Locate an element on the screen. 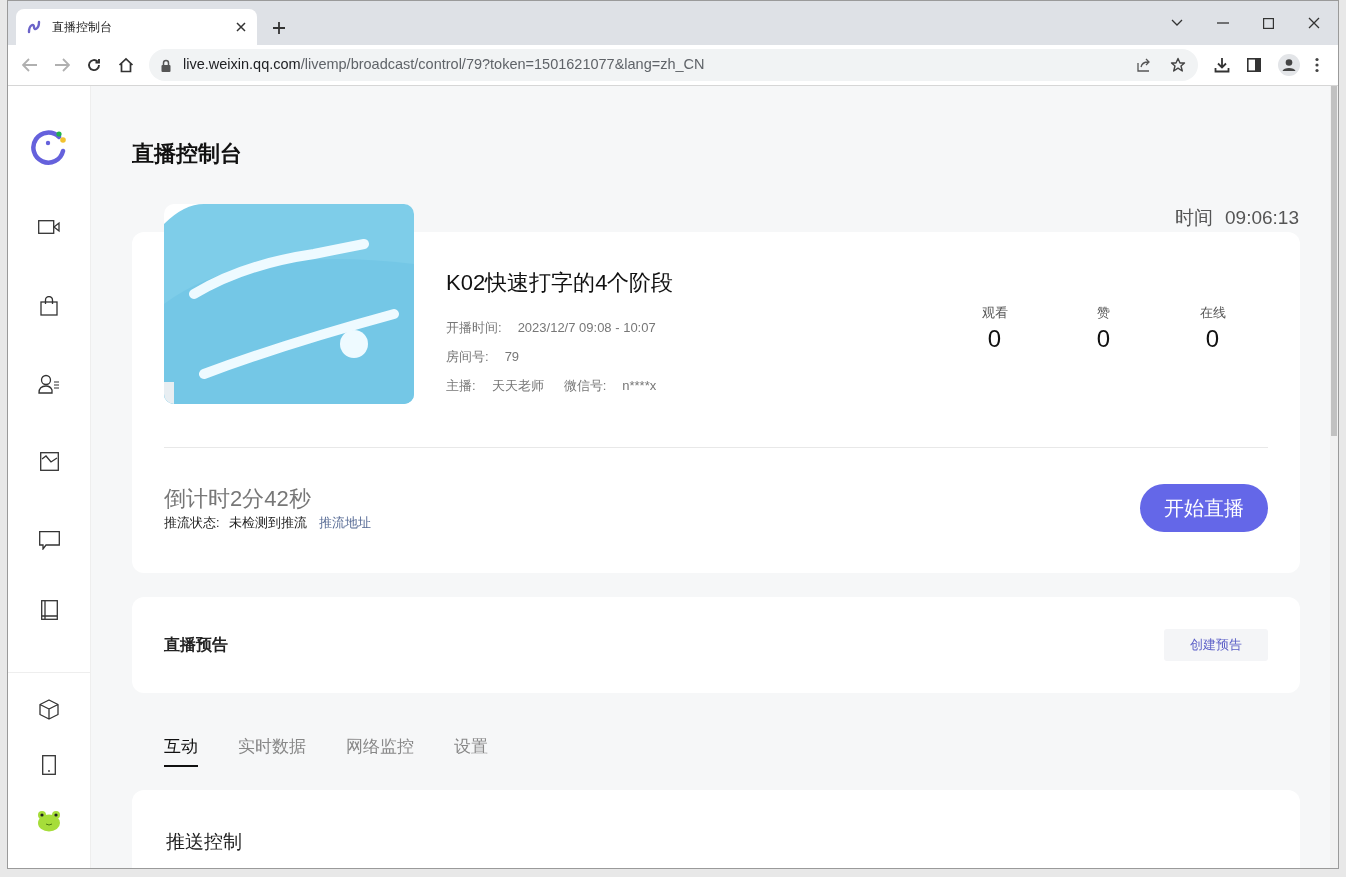  book-icon is located at coordinates (49, 610).